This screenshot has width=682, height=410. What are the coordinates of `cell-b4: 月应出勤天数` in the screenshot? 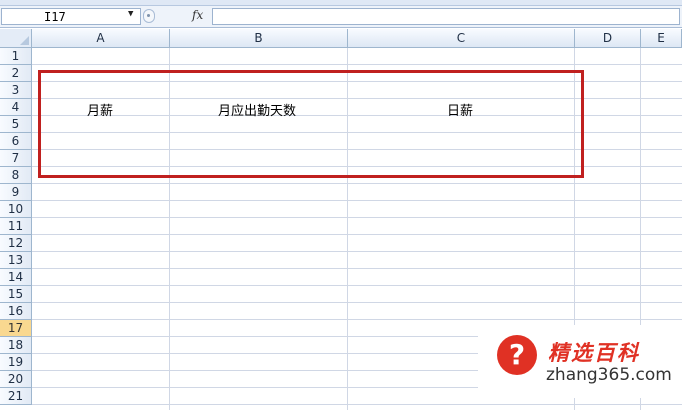 It's located at (257, 109).